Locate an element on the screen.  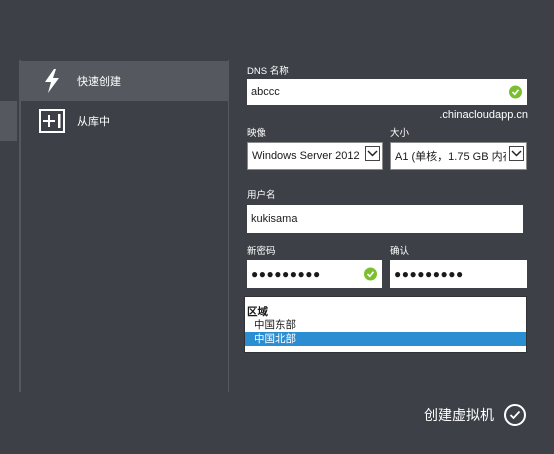
password-label: 新密码 is located at coordinates (261, 251).